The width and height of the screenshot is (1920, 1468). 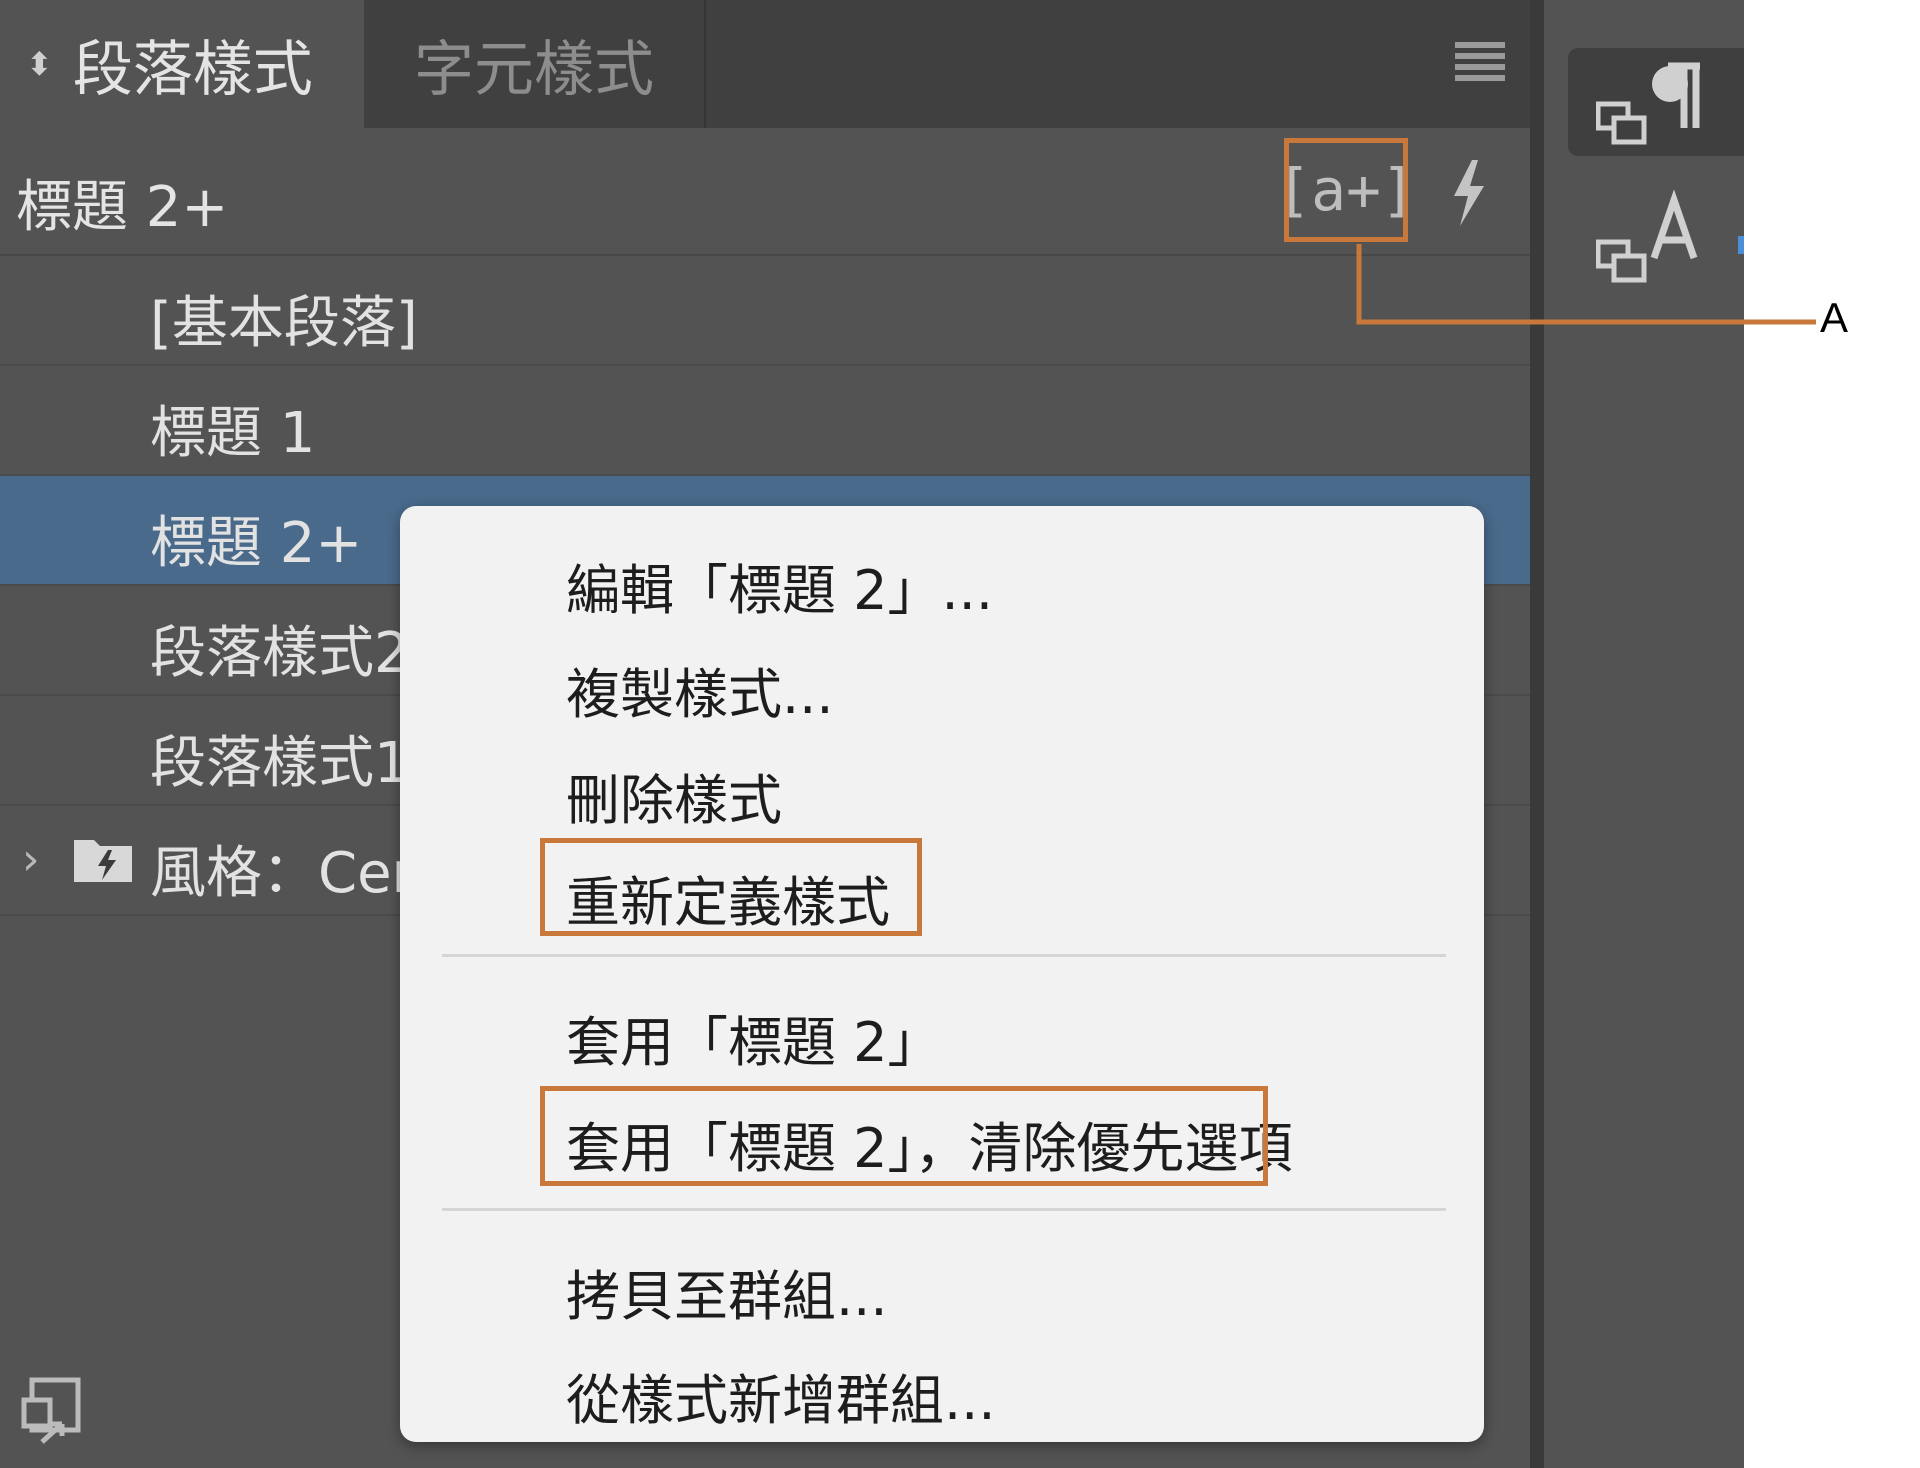 What do you see at coordinates (534, 69) in the screenshot?
I see `tab-label: 字元樣式` at bounding box center [534, 69].